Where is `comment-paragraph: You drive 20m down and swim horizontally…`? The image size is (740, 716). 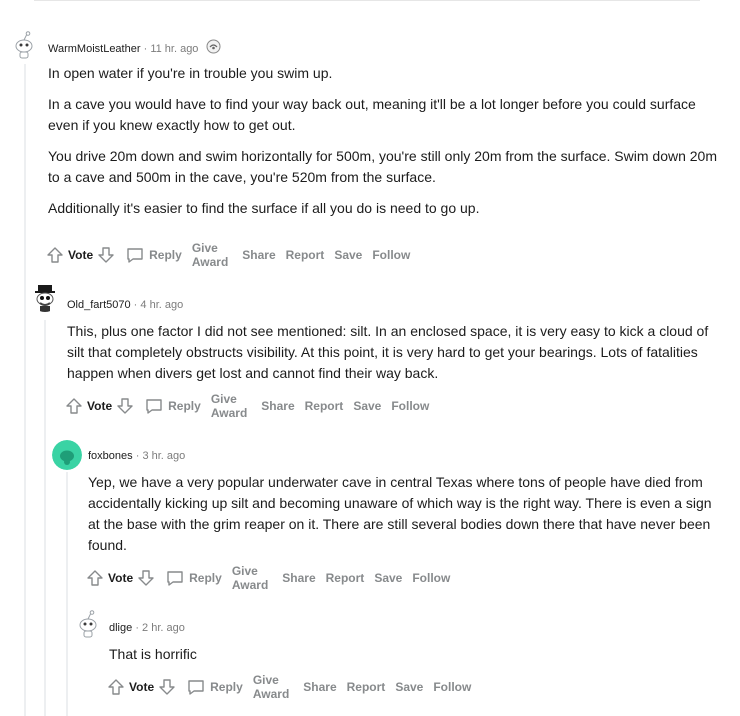 comment-paragraph: You drive 20m down and swim horizontally… is located at coordinates (383, 166).